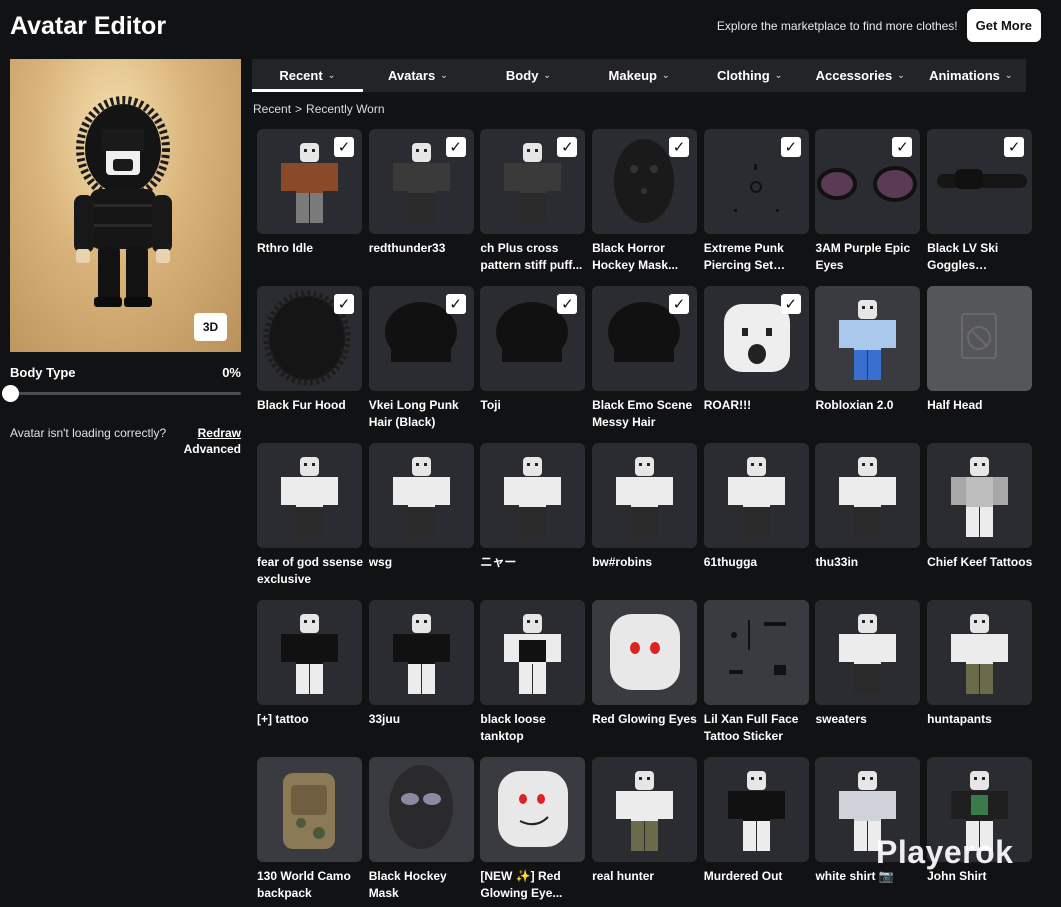  I want to click on item-name: Black Hockey Mask, so click(407, 884).